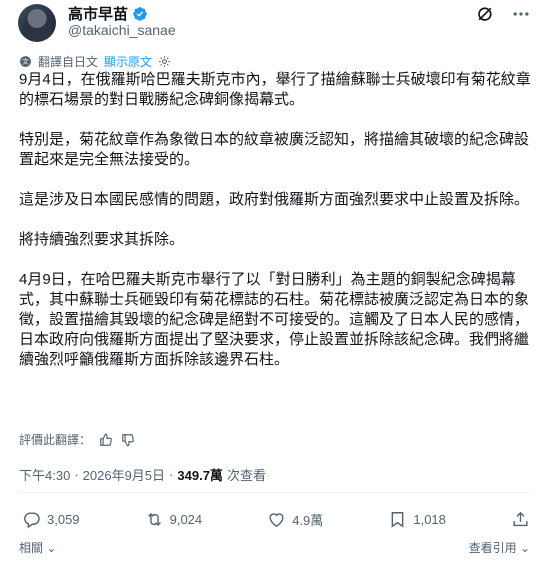 The image size is (549, 561). I want to click on bookmark-button: 1,018, so click(417, 519).